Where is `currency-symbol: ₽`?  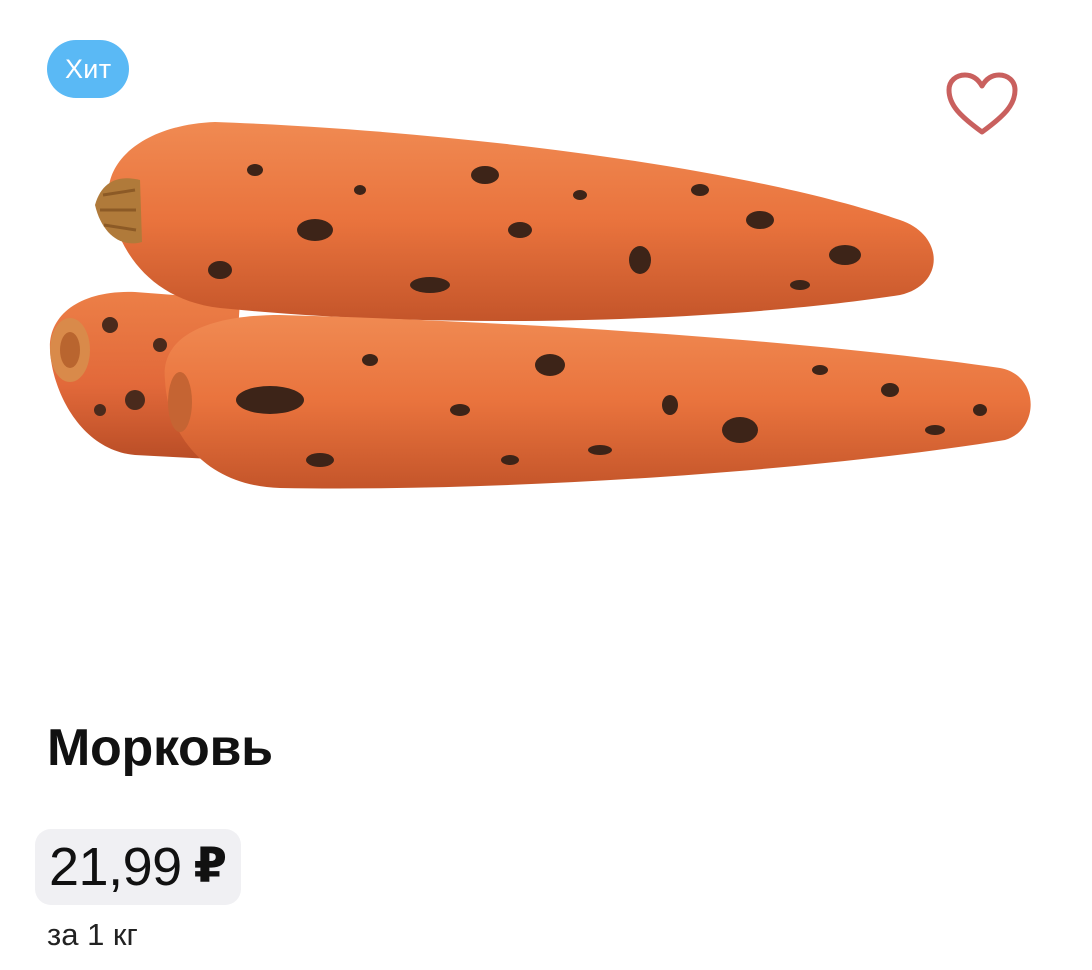 currency-symbol: ₽ is located at coordinates (210, 866).